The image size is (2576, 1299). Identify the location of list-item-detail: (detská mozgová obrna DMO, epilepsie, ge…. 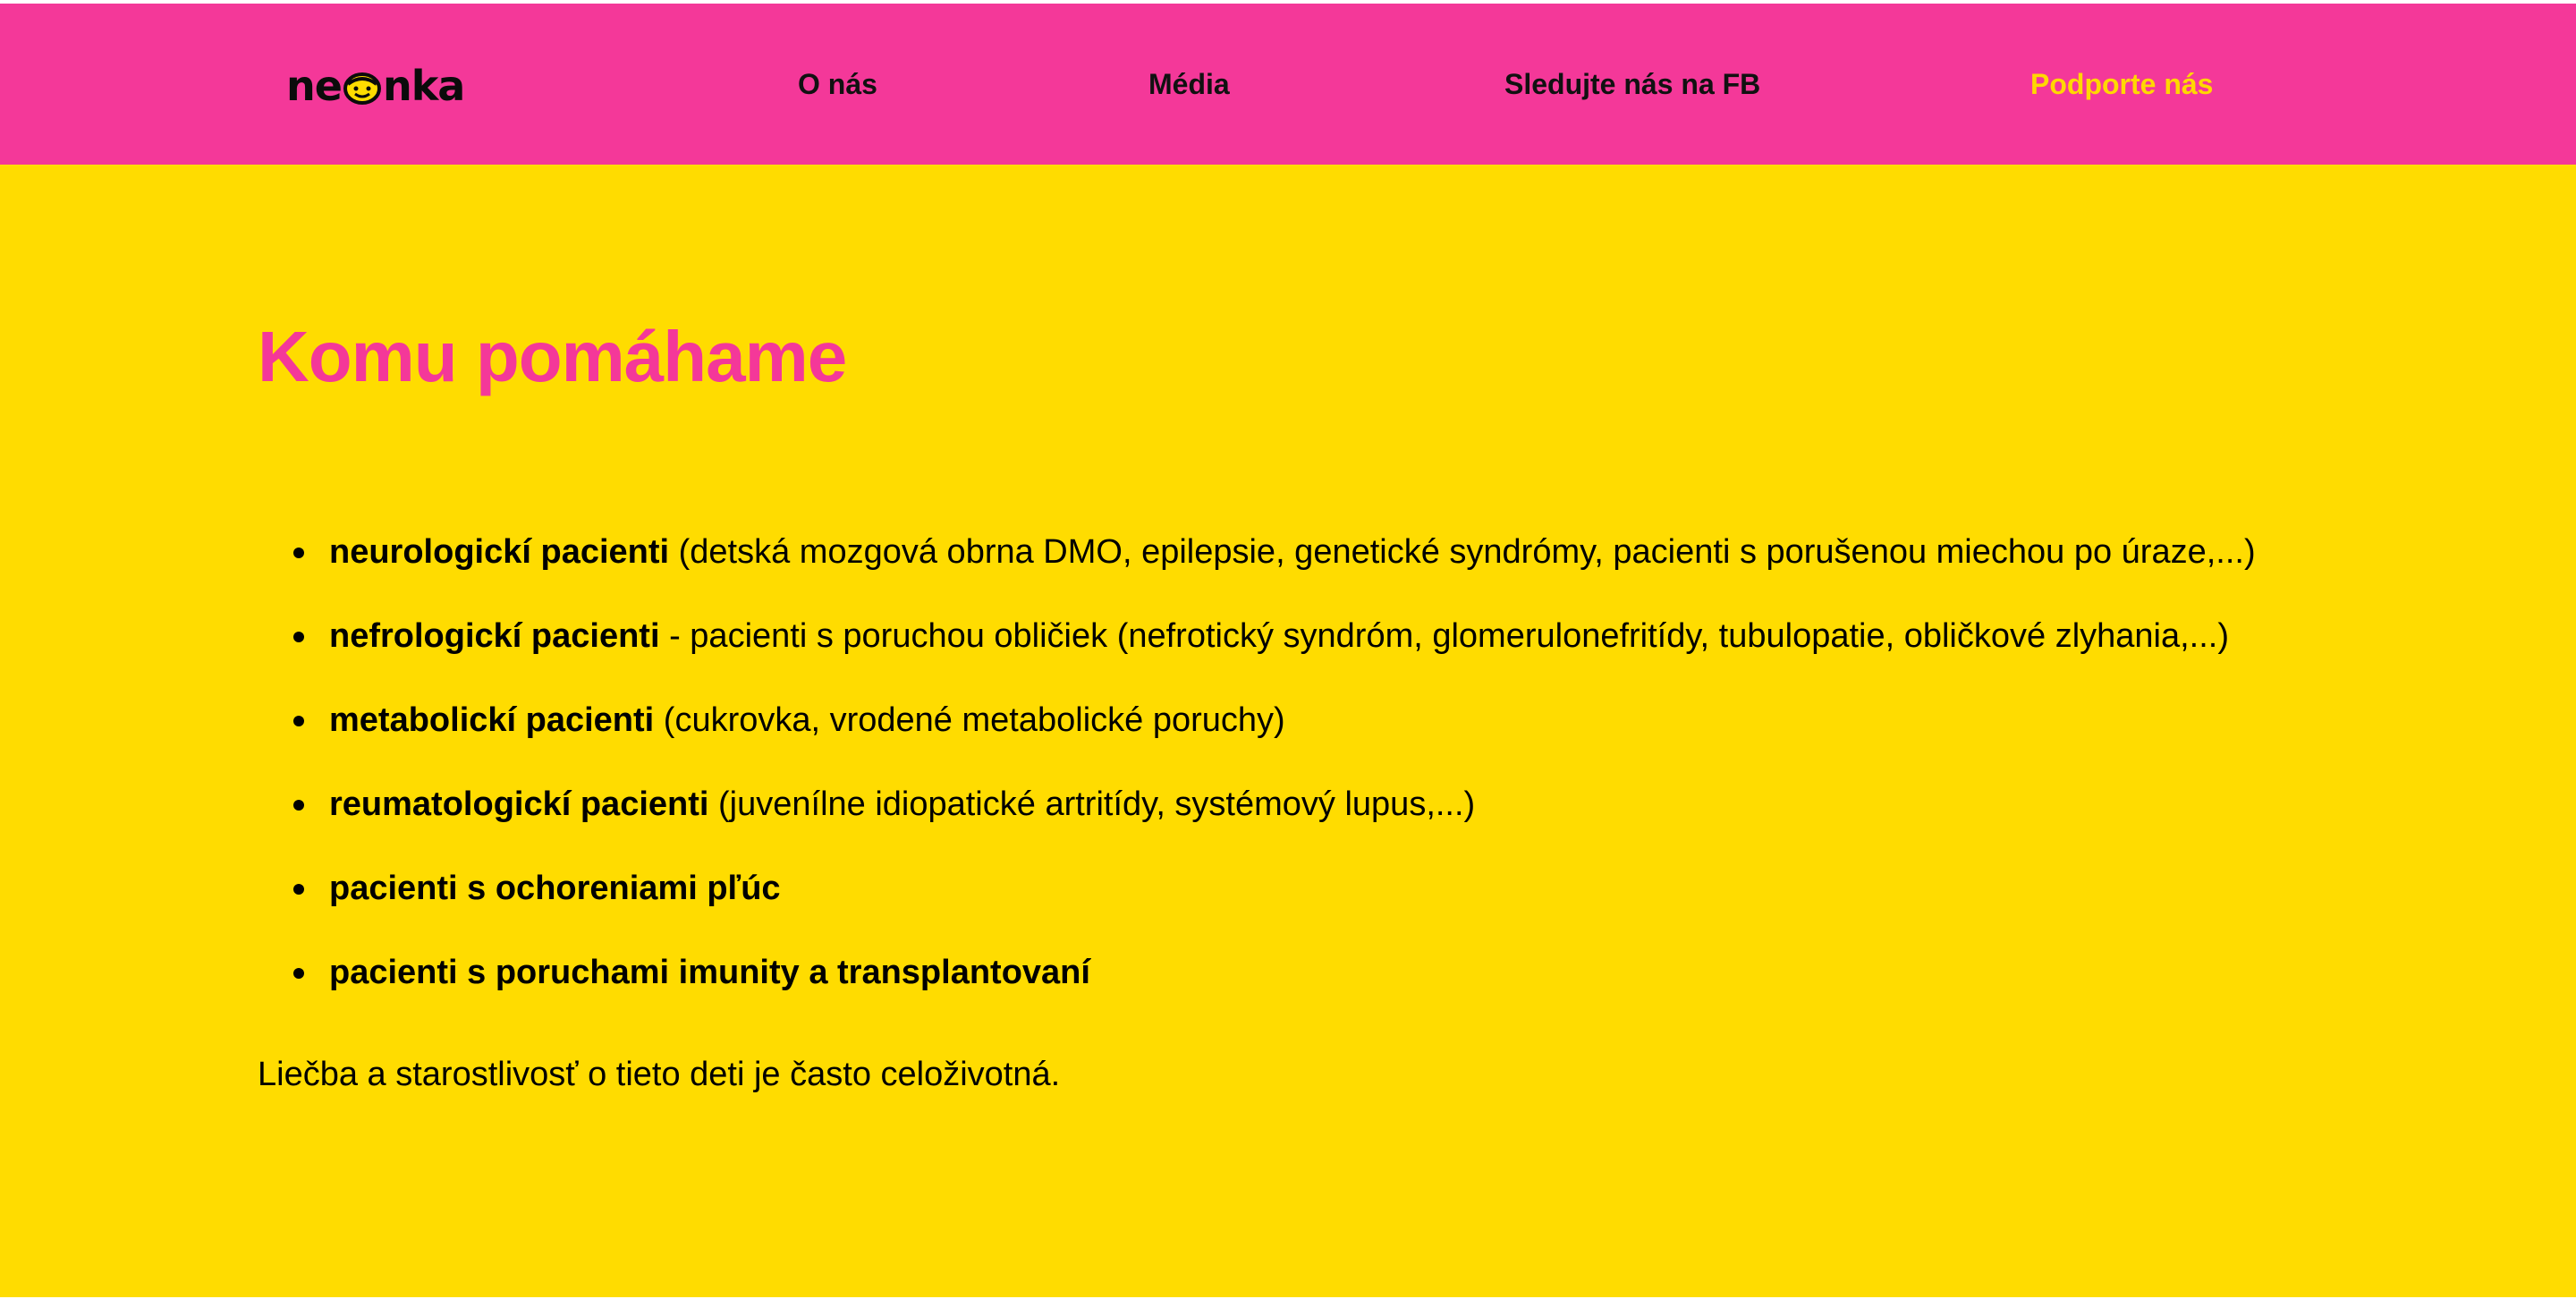
(1462, 552).